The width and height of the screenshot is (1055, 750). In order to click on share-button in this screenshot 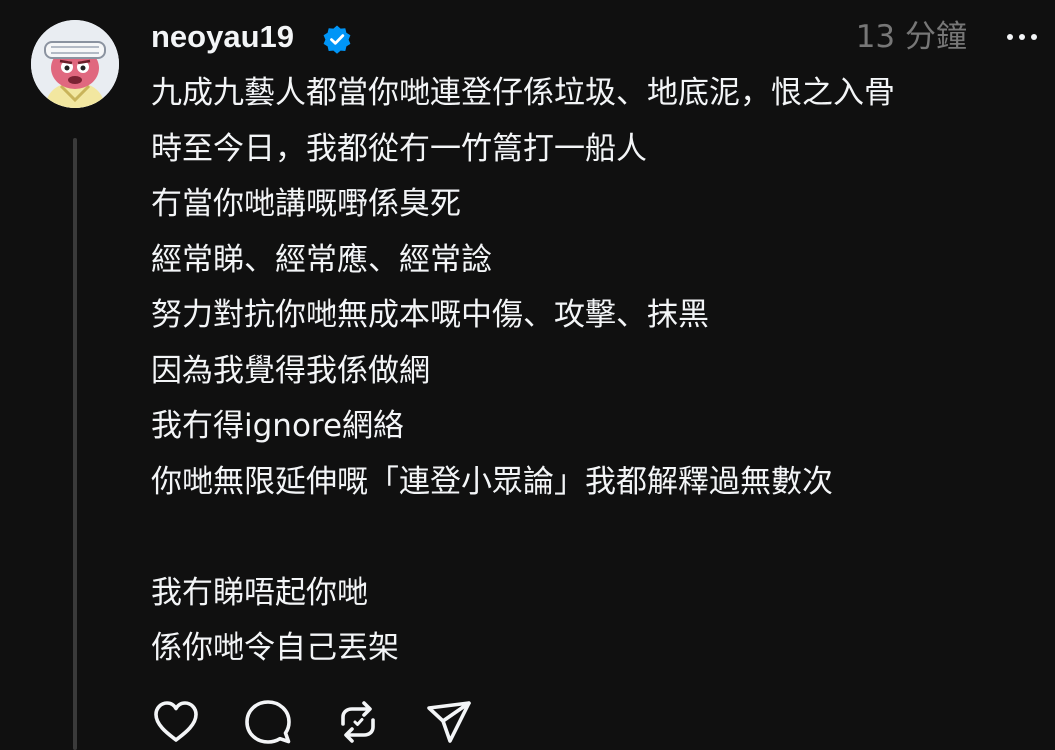, I will do `click(450, 722)`.